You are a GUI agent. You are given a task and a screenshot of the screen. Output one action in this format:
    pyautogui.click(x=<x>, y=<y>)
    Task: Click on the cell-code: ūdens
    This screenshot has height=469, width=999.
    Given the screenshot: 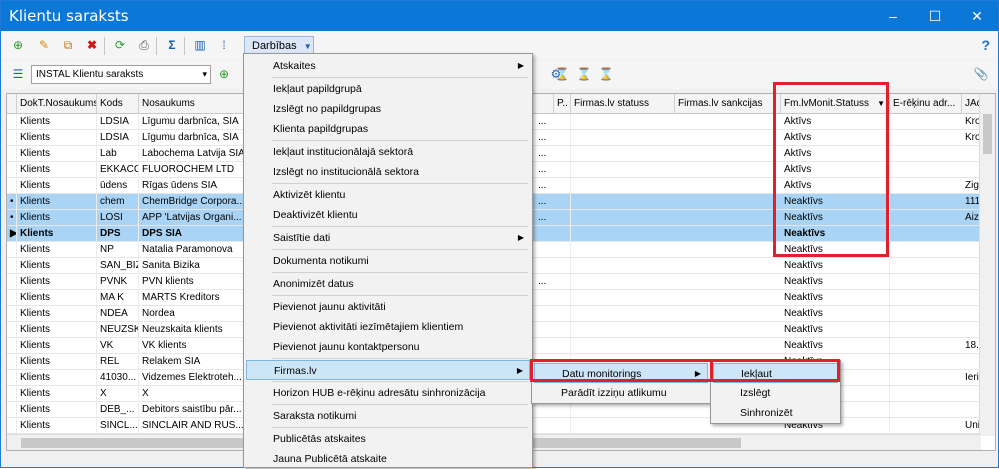 What is the action you would take?
    pyautogui.click(x=118, y=186)
    